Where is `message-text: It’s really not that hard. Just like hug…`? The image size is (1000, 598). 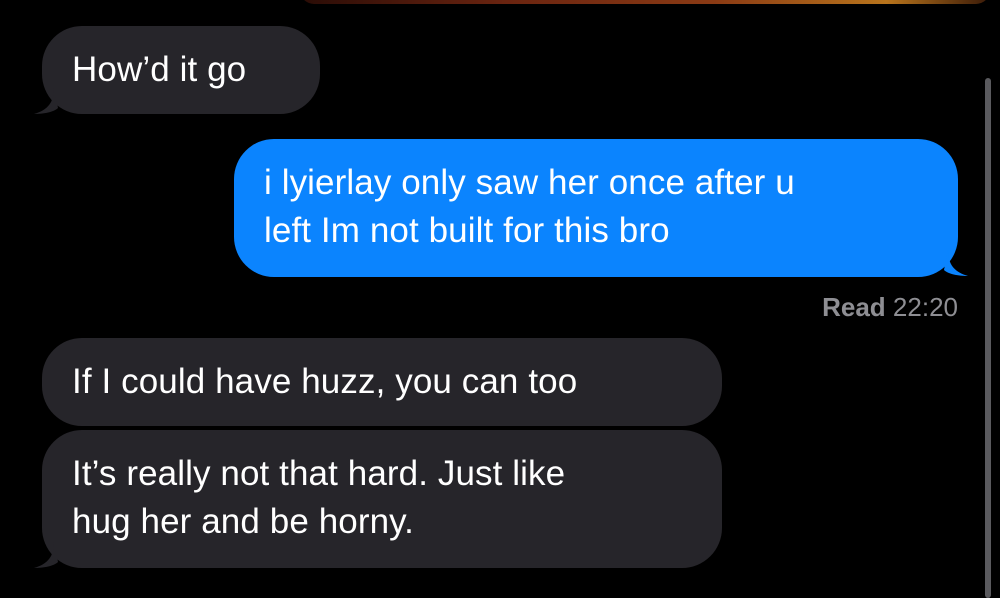 message-text: It’s really not that hard. Just like hug… is located at coordinates (319, 497).